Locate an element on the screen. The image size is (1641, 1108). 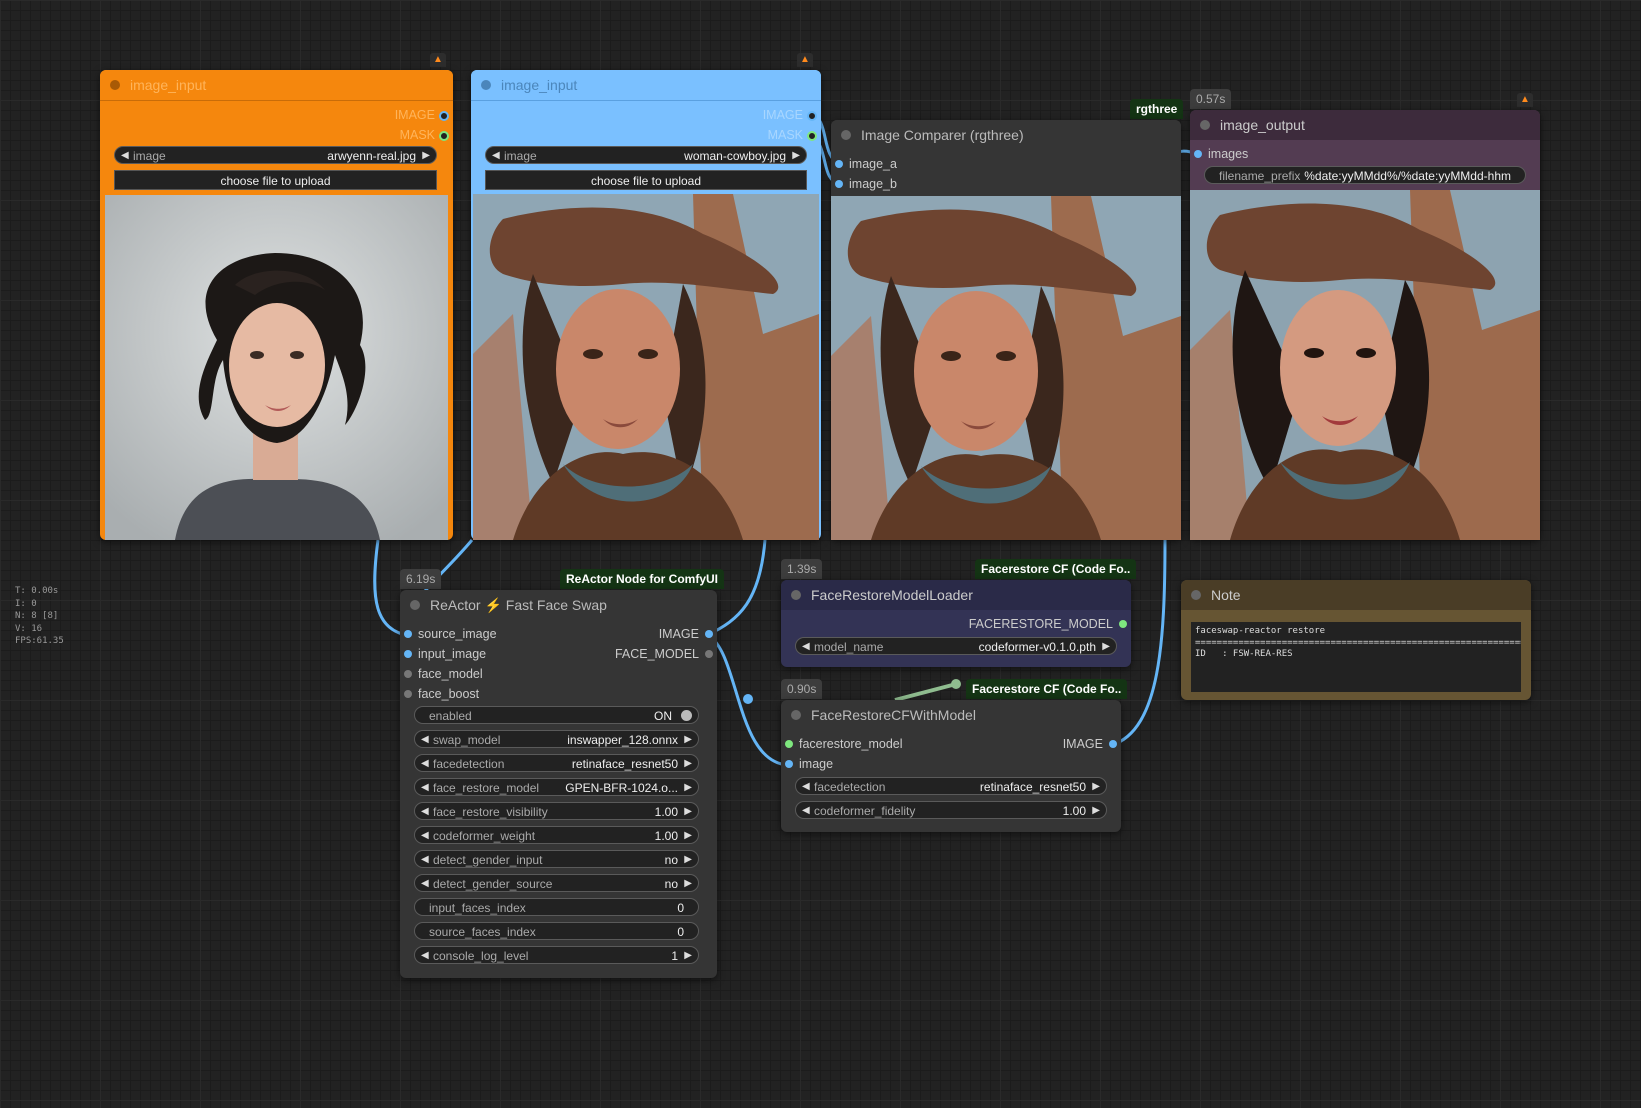
input-image-a: image_a is located at coordinates (864, 164).